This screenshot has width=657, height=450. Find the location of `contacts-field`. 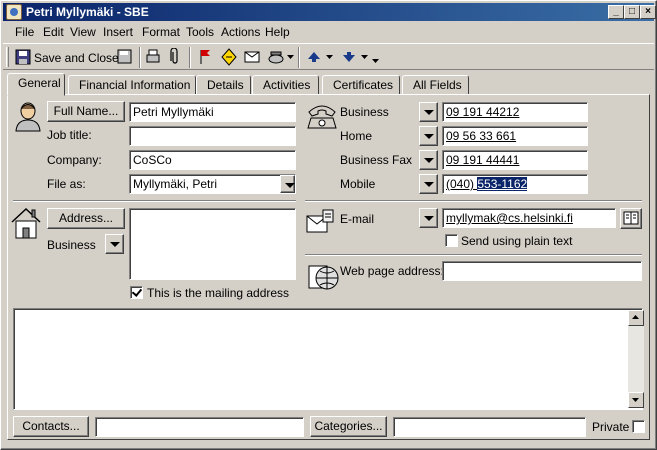

contacts-field is located at coordinates (199, 427).